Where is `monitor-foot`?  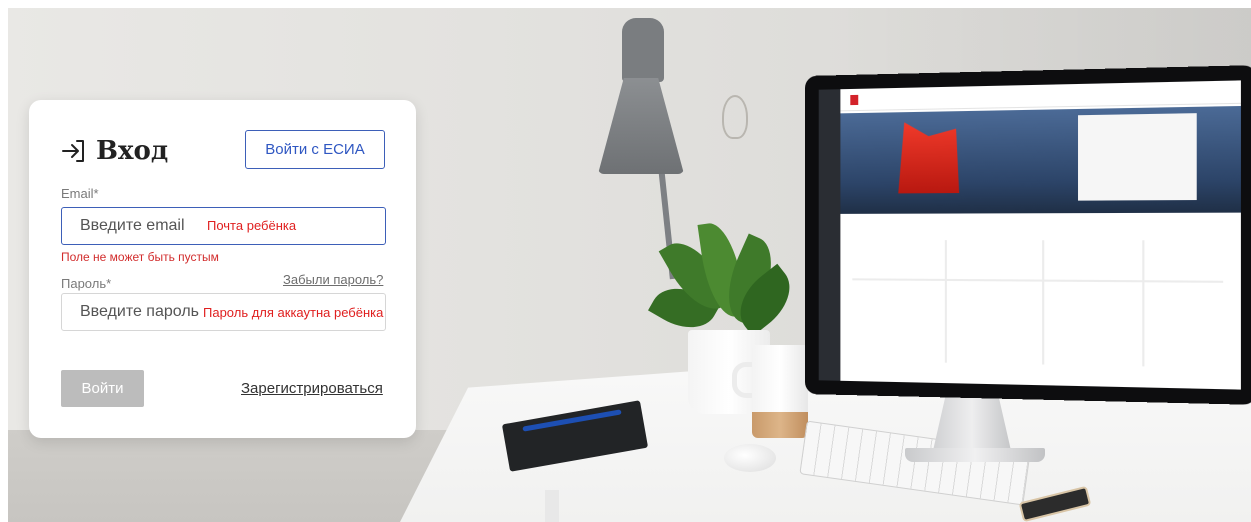
monitor-foot is located at coordinates (975, 455).